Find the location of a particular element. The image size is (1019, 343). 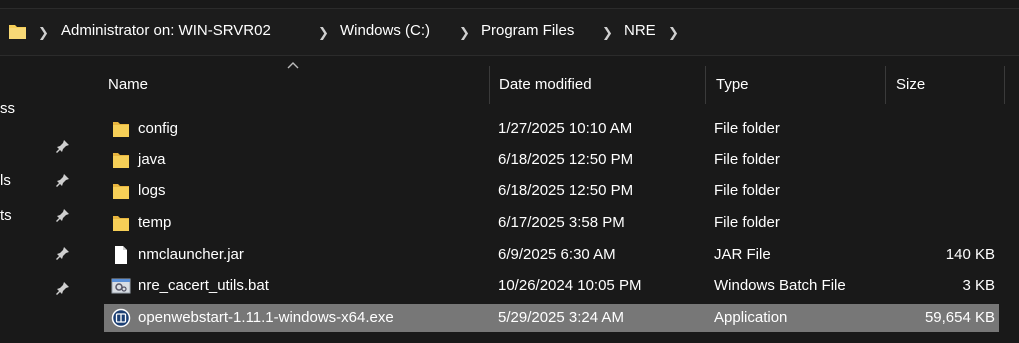

nav-item-partial-3: ts is located at coordinates (6, 215).